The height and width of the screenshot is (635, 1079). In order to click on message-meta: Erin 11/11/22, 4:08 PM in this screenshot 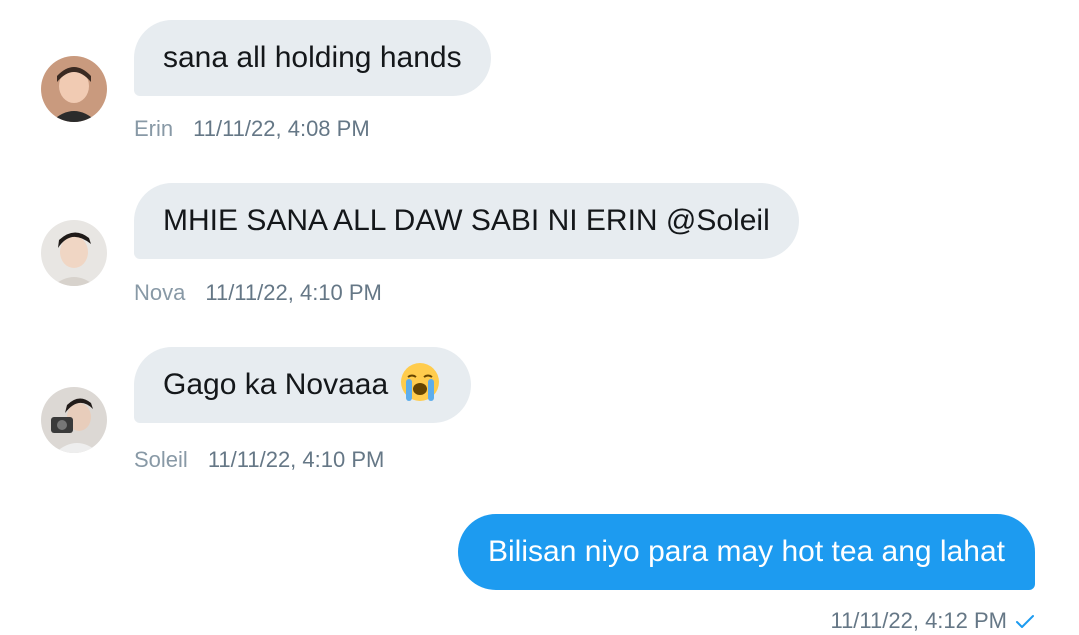, I will do `click(252, 129)`.